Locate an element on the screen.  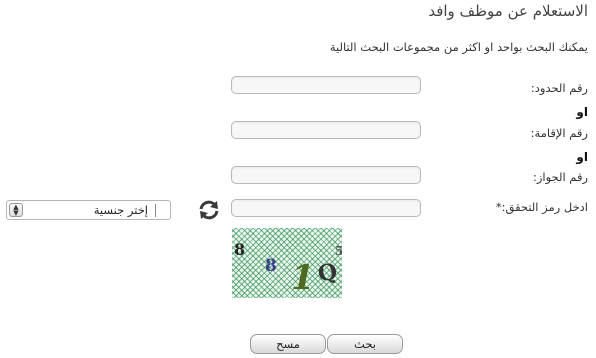
captcha-label: ادخل رمز التحقق:* is located at coordinates (541, 207).